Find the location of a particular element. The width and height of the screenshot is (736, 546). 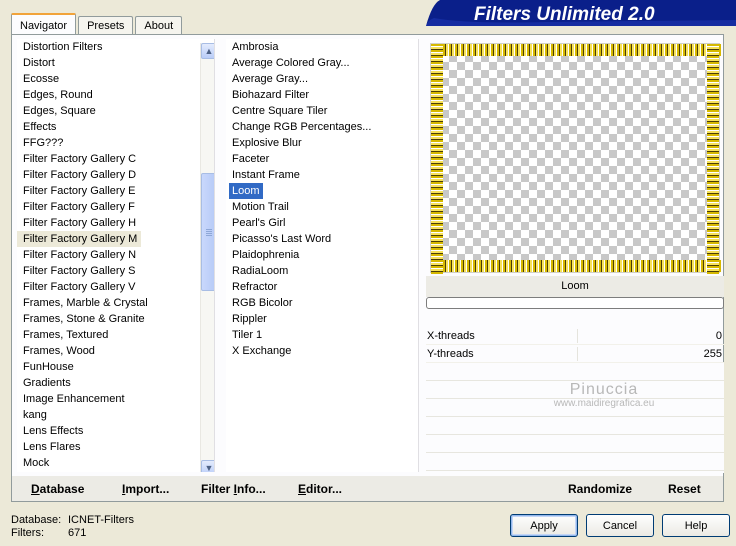

database-button: Database is located at coordinates (57, 489).